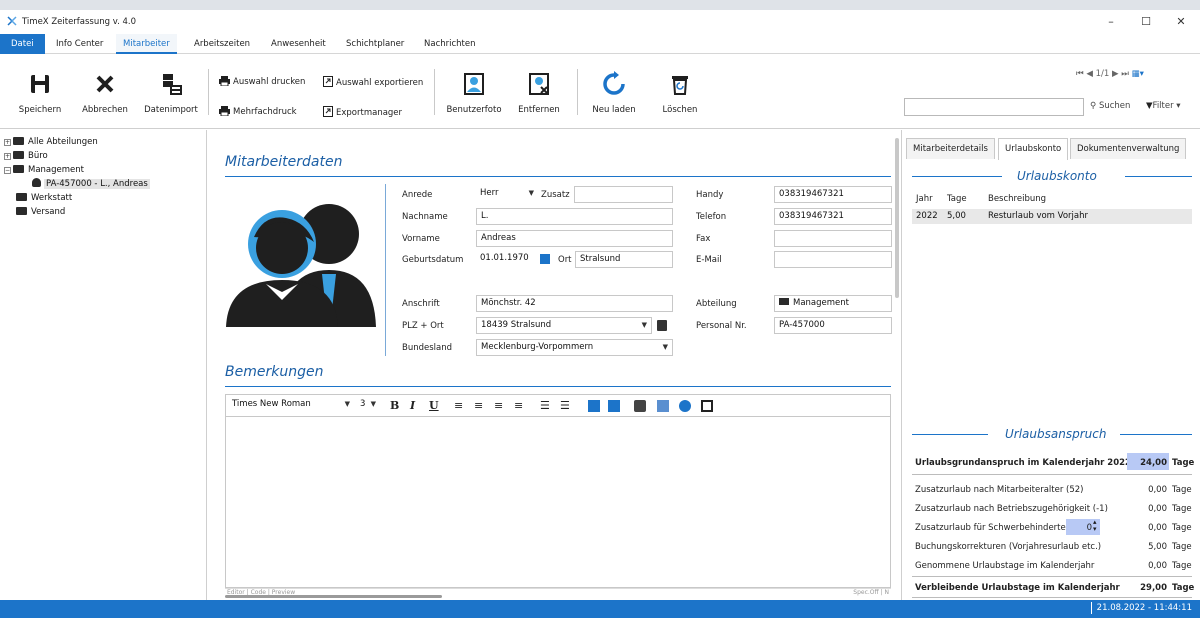  Describe the element at coordinates (362, 112) in the screenshot. I see `export-manager-button: Exportmanager` at that location.